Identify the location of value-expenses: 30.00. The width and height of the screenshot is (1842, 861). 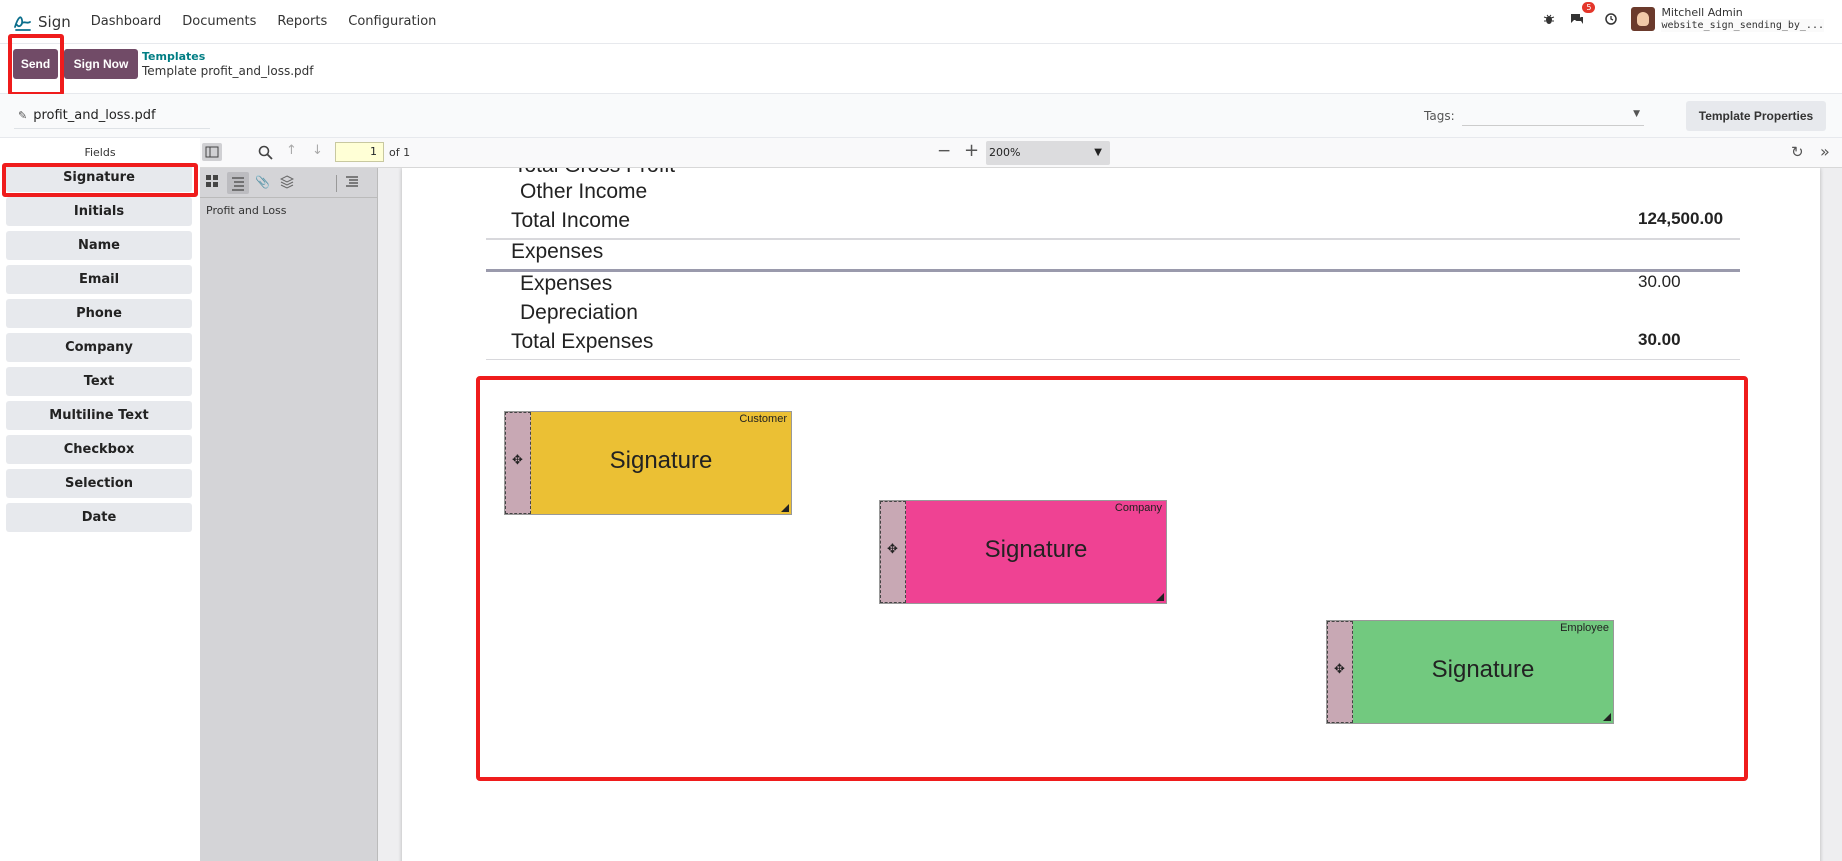
(1659, 281).